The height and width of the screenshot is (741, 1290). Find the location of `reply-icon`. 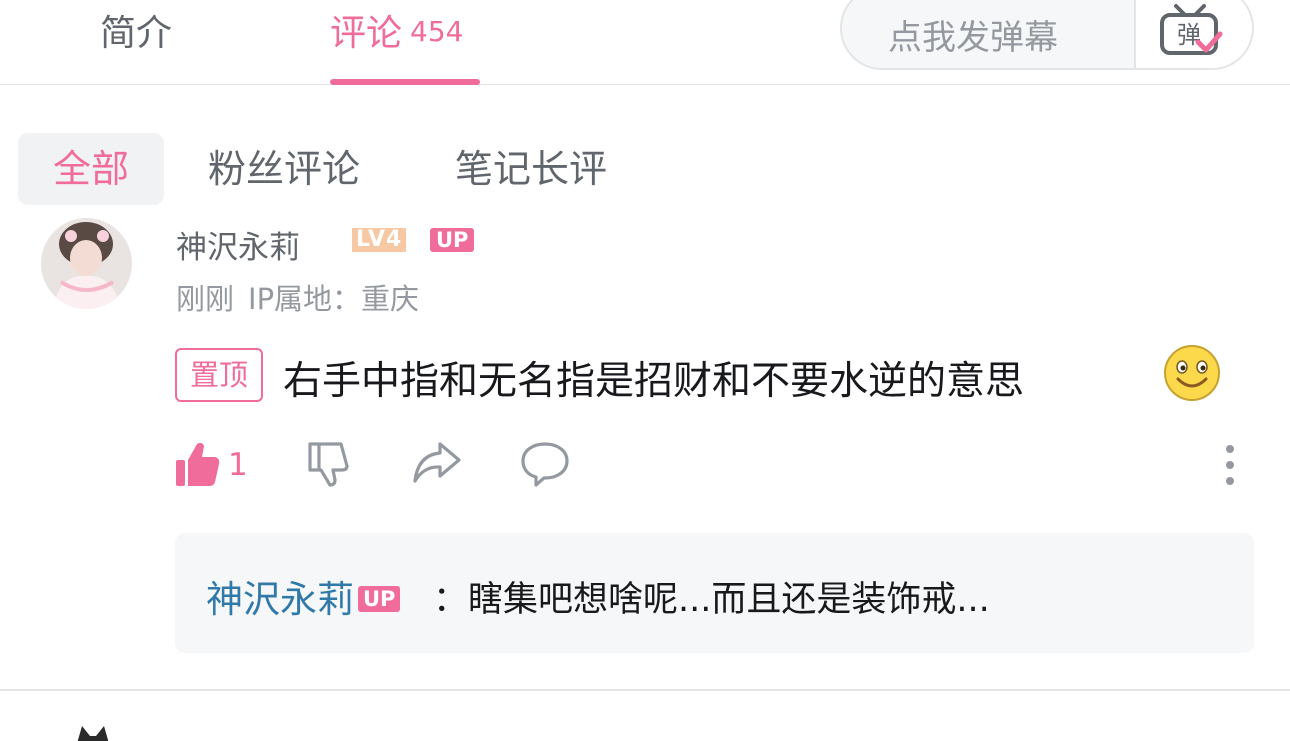

reply-icon is located at coordinates (545, 464).